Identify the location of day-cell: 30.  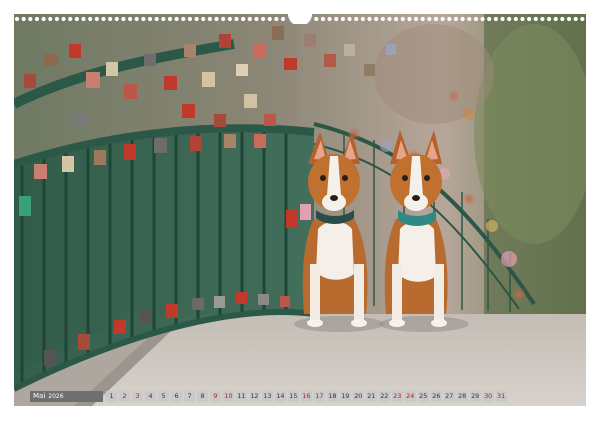
(488, 396).